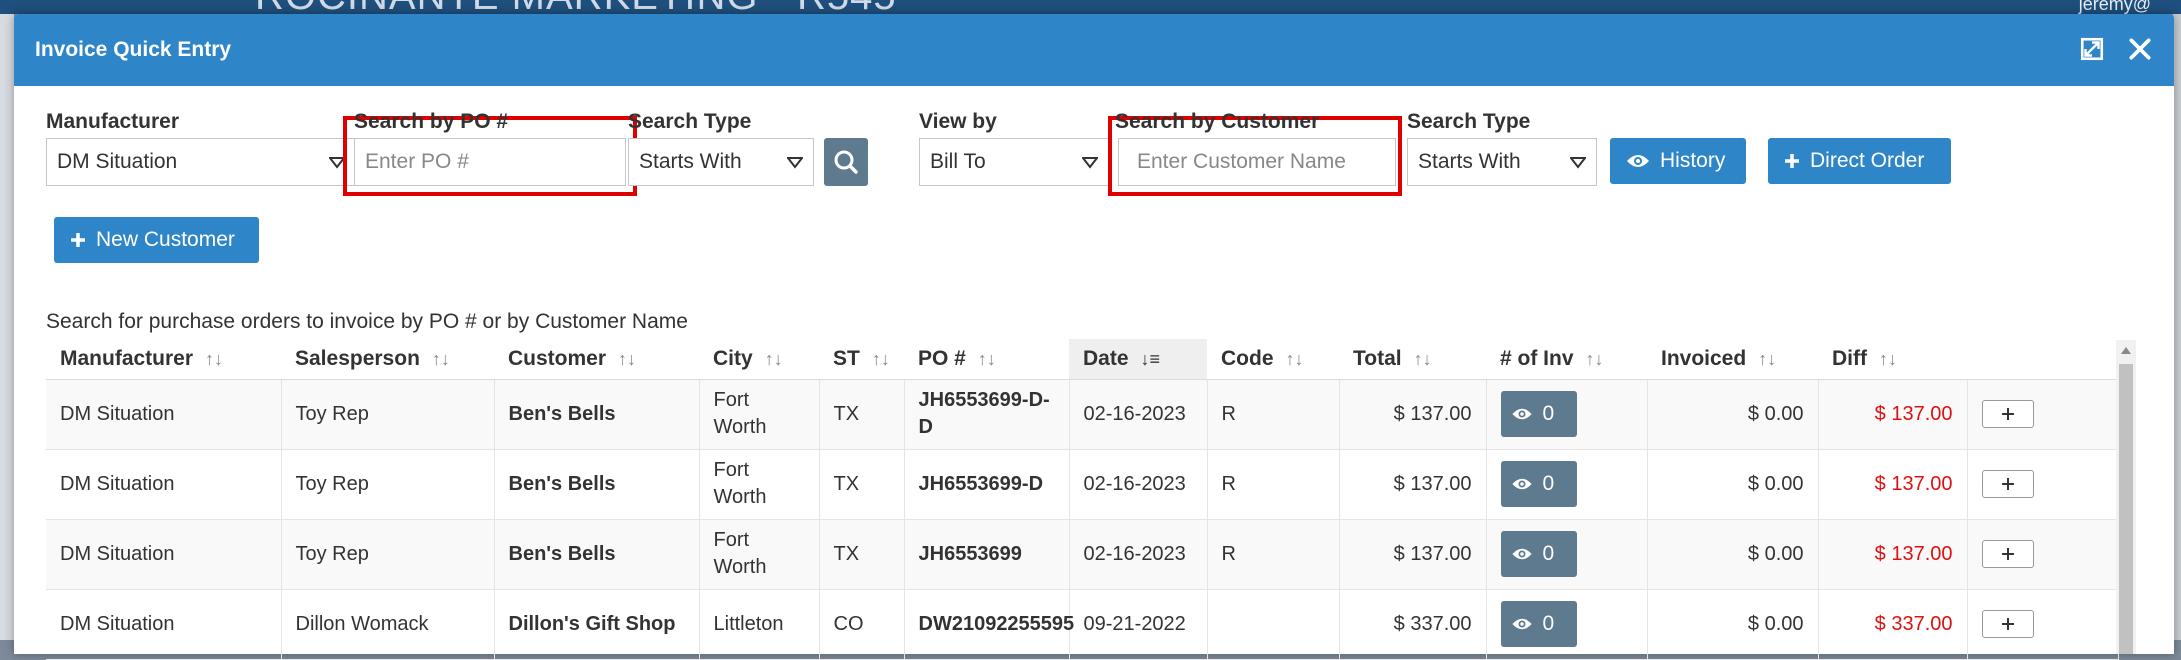 This screenshot has height=660, width=2181. What do you see at coordinates (989, 624) in the screenshot?
I see `cell-po-number: DW21092255595` at bounding box center [989, 624].